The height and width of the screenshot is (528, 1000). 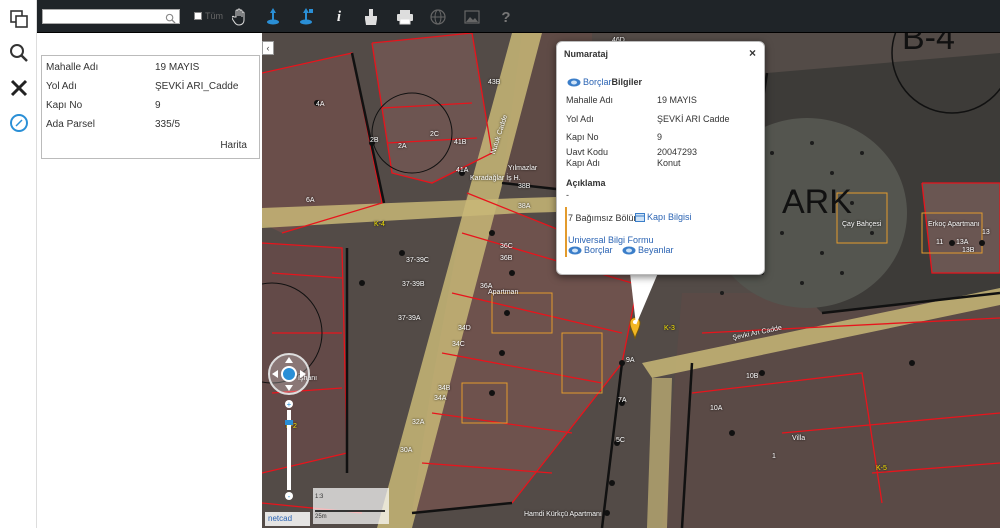 What do you see at coordinates (402, 146) in the screenshot?
I see `map-label: 2A` at bounding box center [402, 146].